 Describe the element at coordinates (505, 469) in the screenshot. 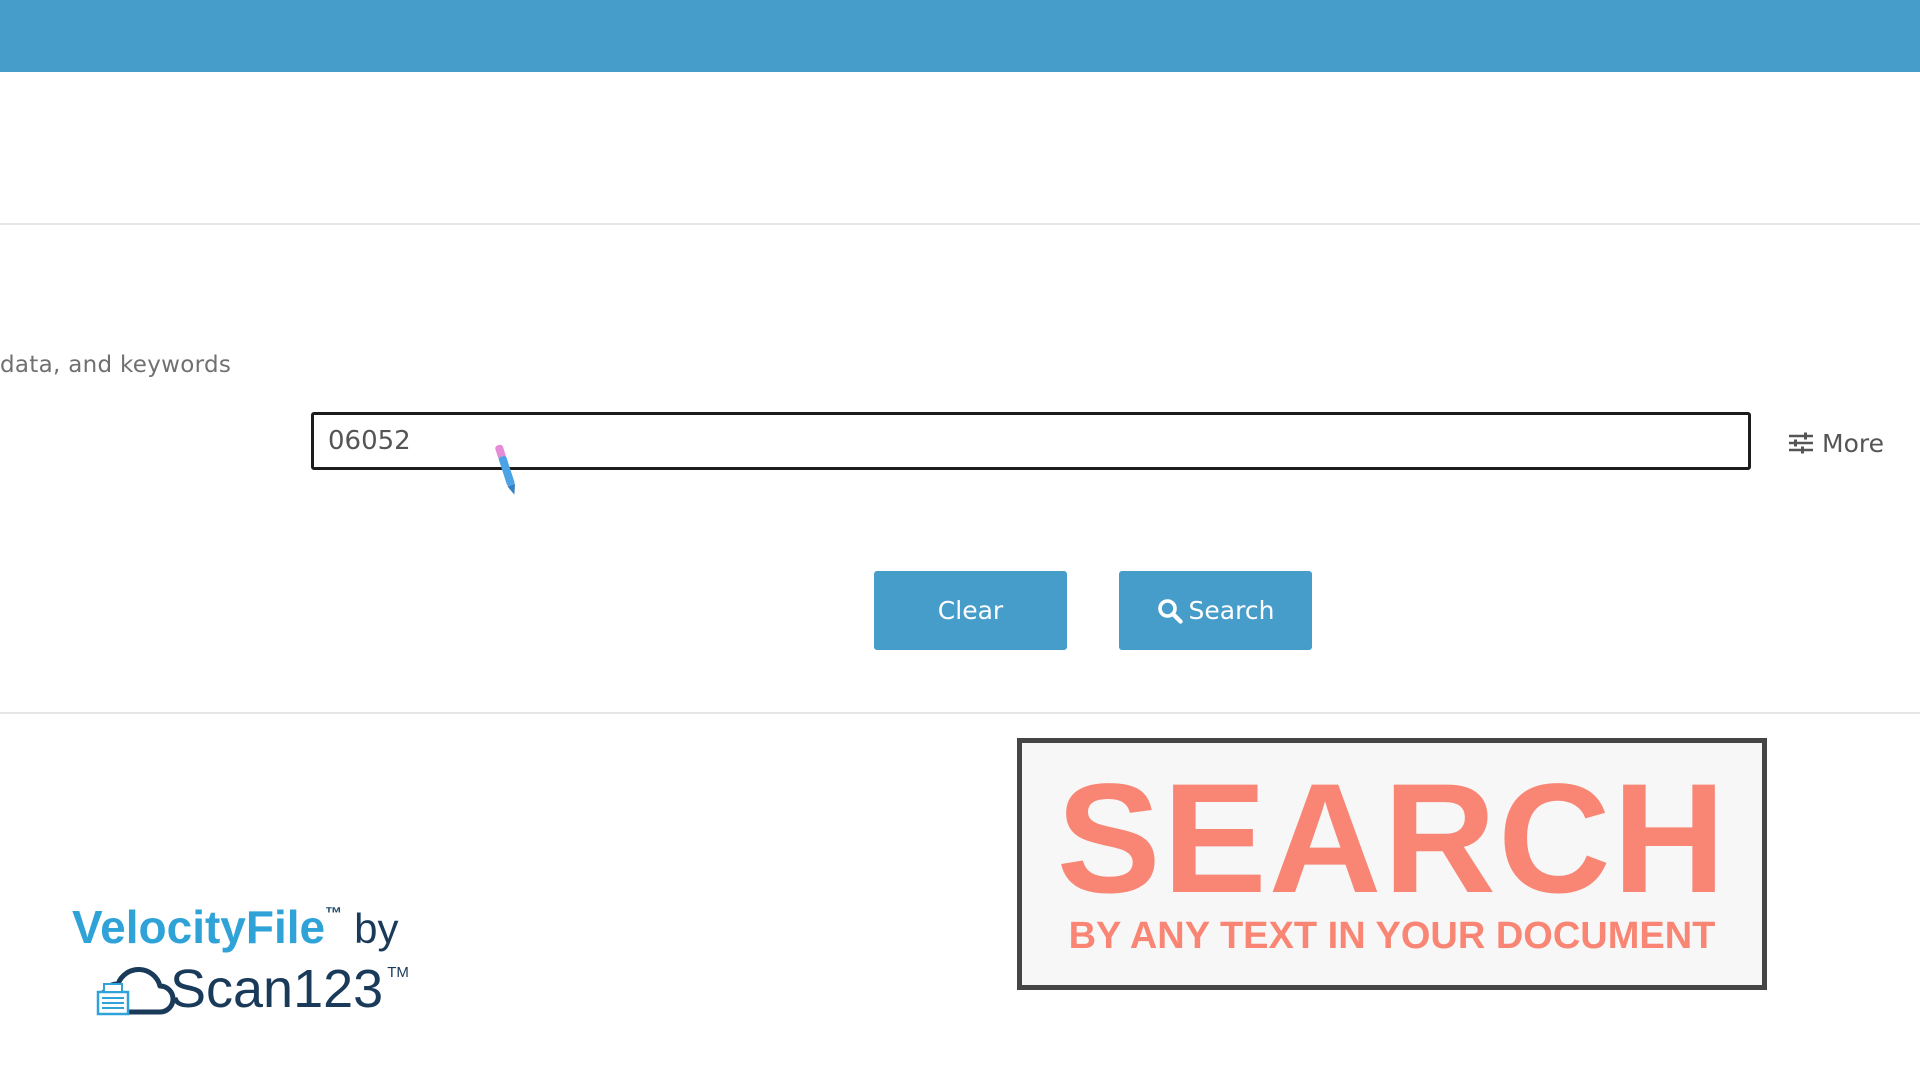

I see `pen-cursor-icon` at that location.